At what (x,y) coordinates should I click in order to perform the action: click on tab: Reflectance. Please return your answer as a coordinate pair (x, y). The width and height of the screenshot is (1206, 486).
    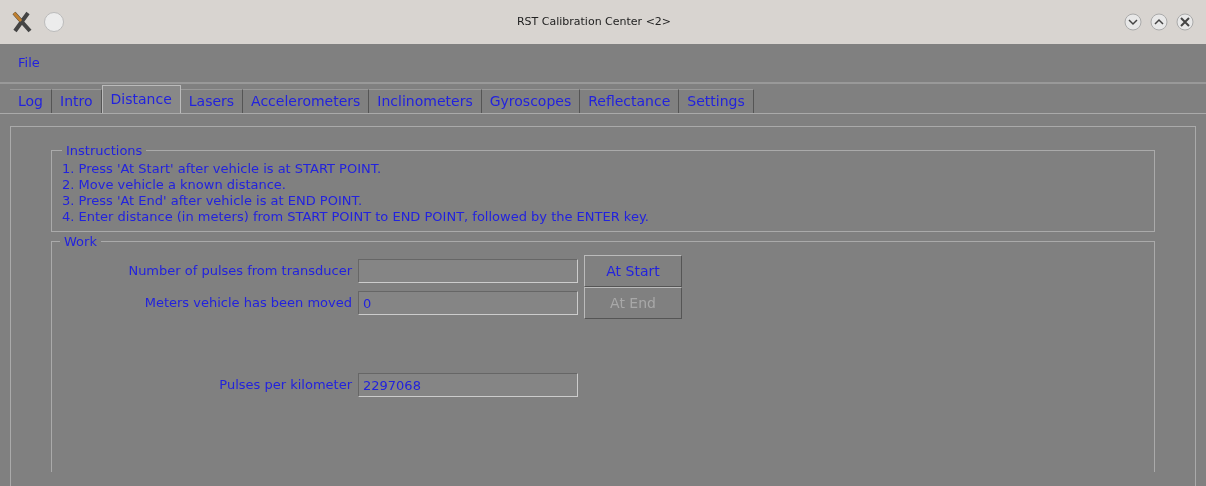
    Looking at the image, I should click on (630, 101).